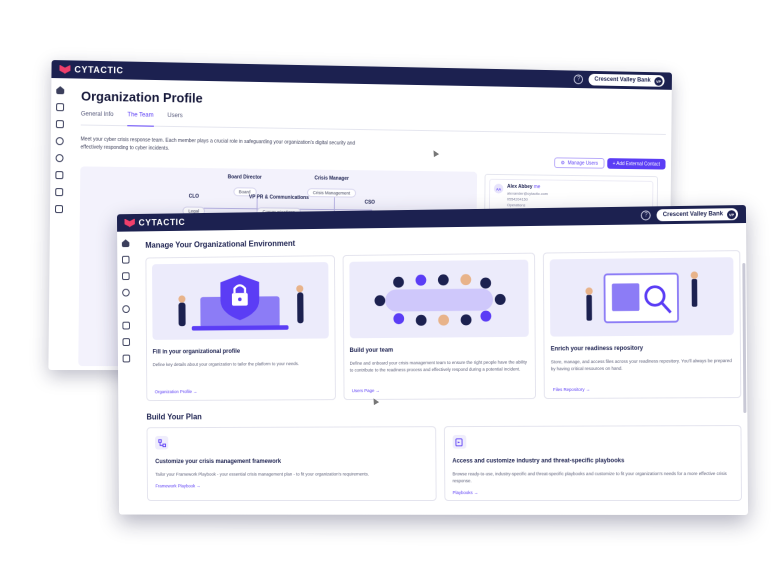 This screenshot has width=782, height=570. I want to click on shield-laptop-icon, so click(241, 302).